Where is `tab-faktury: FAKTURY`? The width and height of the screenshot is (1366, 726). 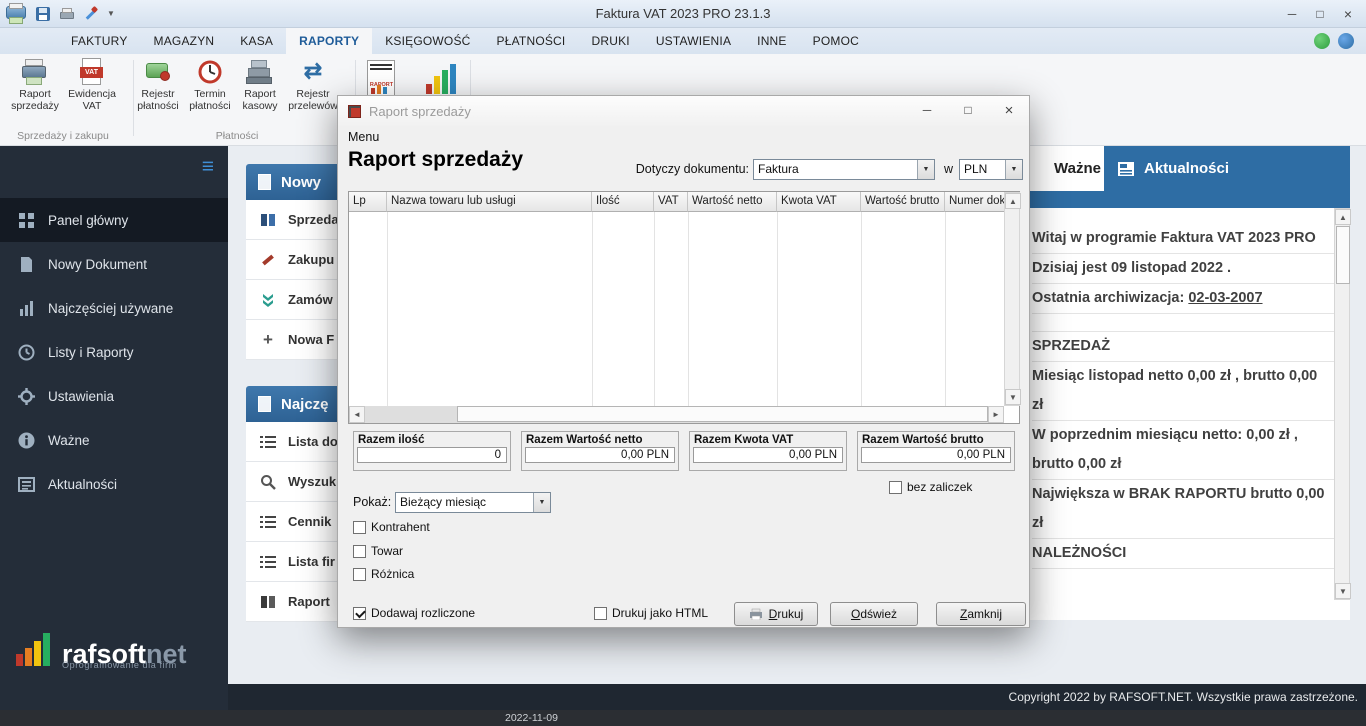 tab-faktury: FAKTURY is located at coordinates (99, 41).